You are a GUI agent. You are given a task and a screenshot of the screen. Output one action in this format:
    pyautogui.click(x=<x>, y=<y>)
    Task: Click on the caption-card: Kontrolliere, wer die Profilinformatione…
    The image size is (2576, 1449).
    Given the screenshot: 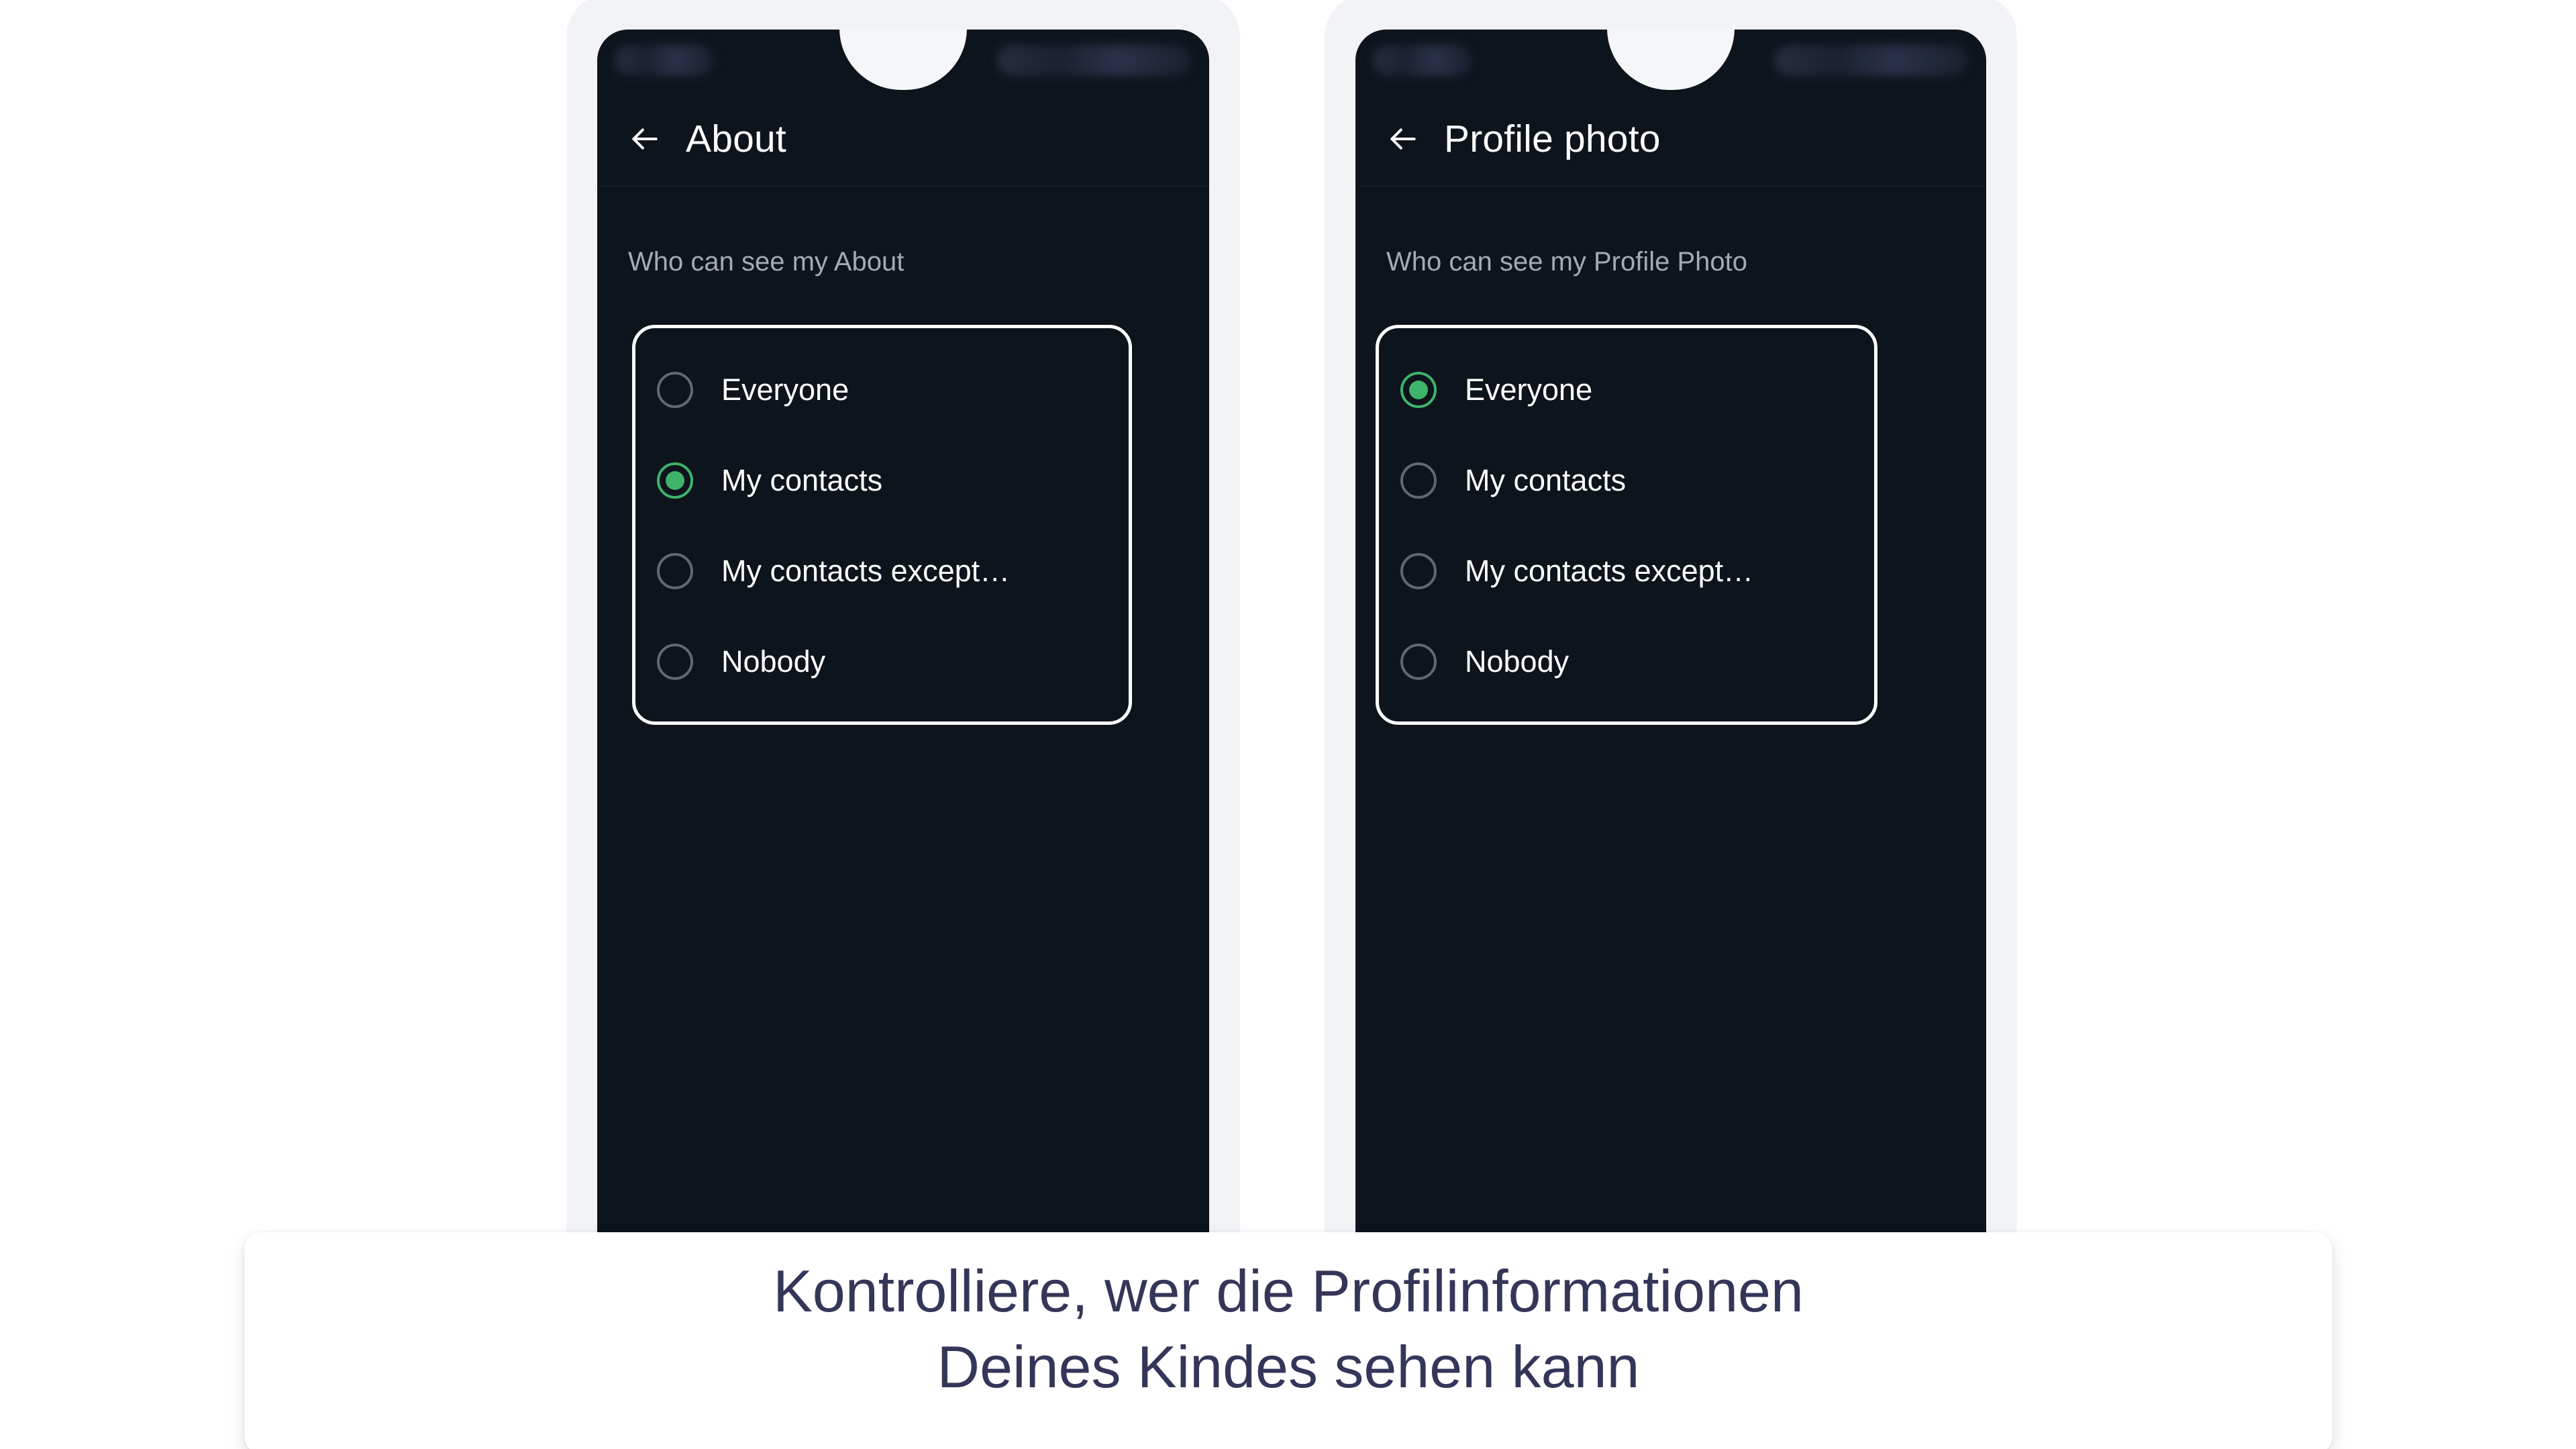 What is the action you would take?
    pyautogui.click(x=1288, y=1340)
    